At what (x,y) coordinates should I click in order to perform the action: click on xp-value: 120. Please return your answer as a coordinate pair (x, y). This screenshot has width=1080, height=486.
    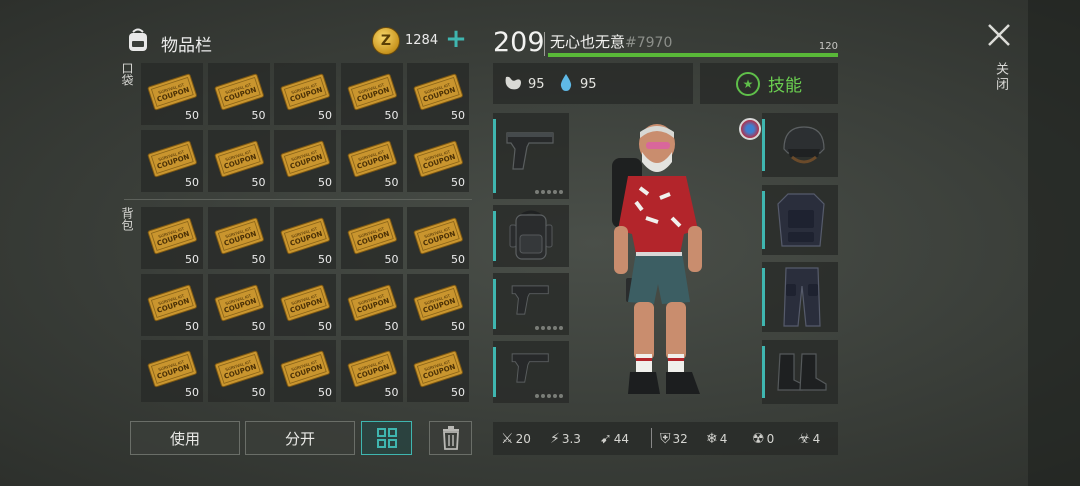
    Looking at the image, I should click on (828, 46).